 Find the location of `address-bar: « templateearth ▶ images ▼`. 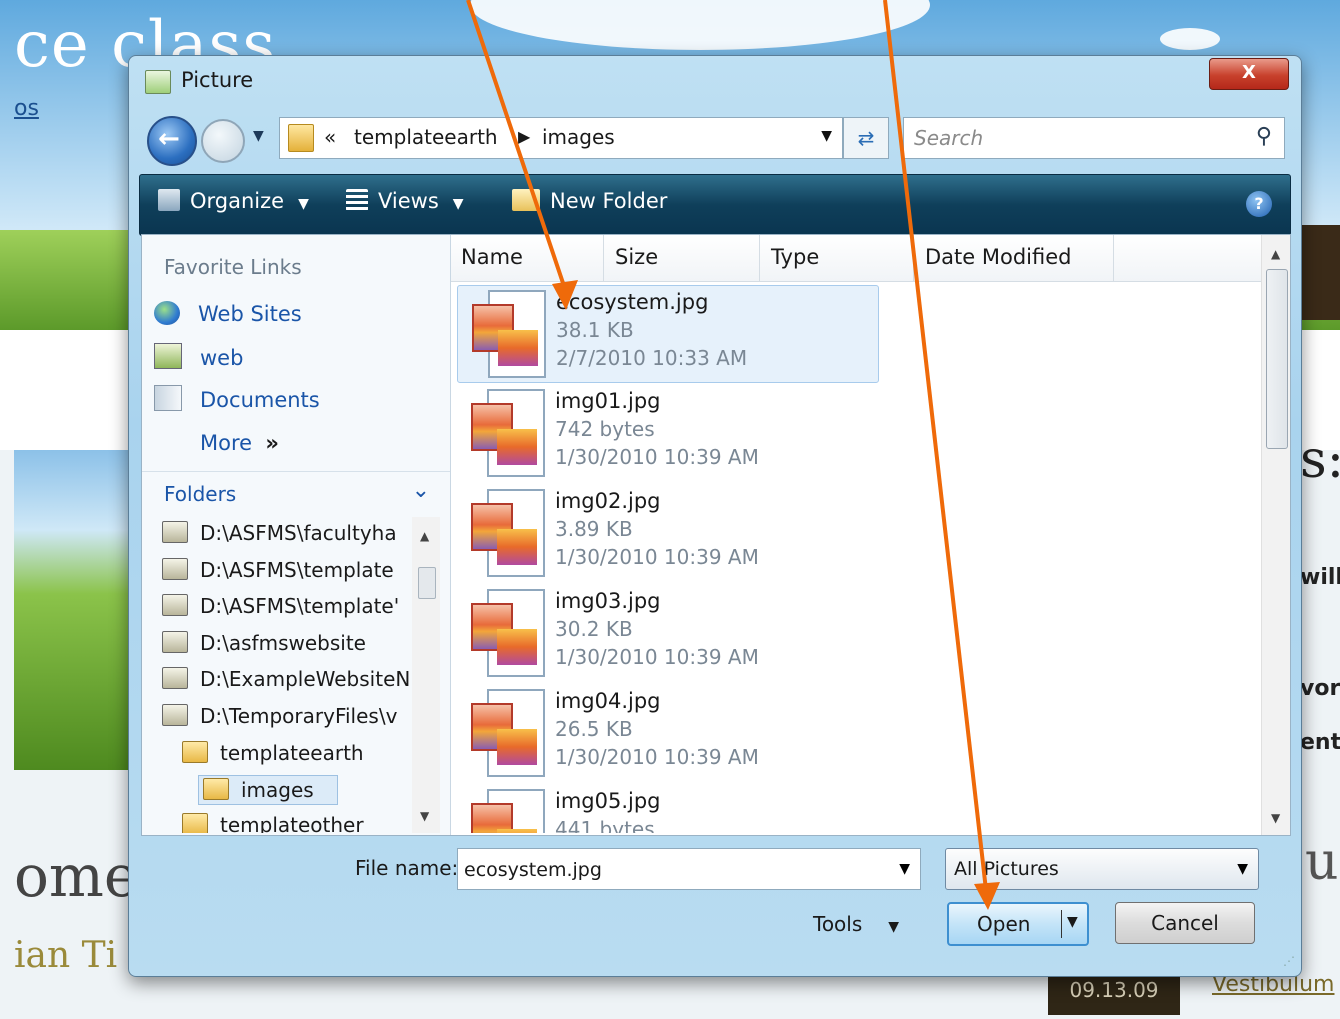

address-bar: « templateearth ▶ images ▼ is located at coordinates (561, 138).